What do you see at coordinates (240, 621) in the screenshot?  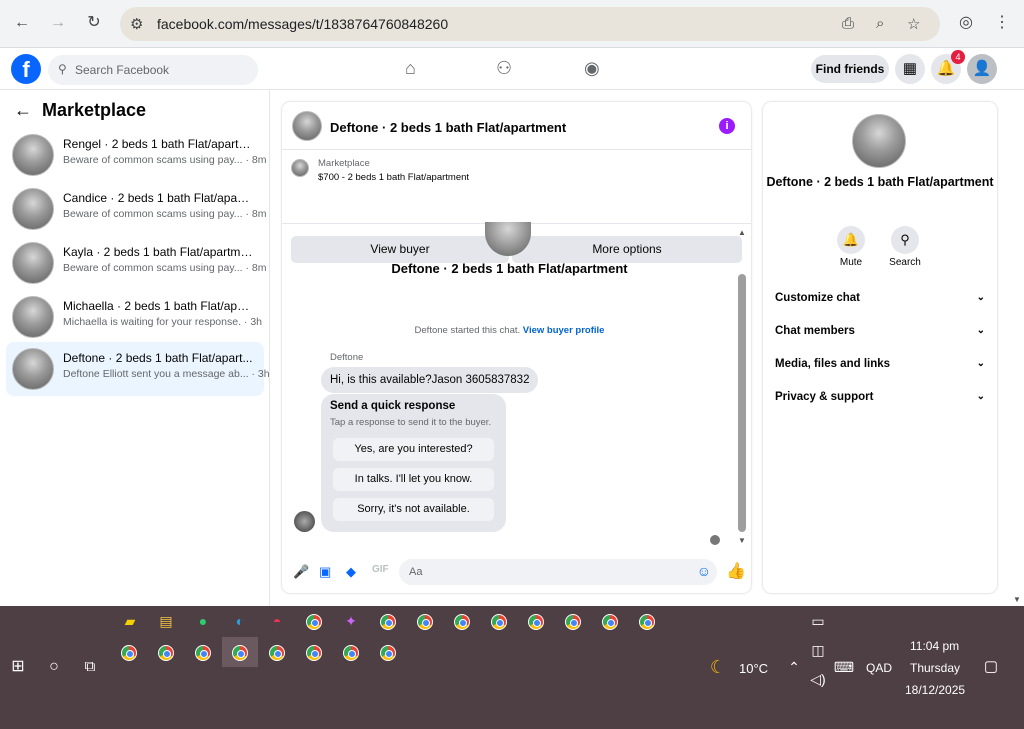 I see `edge-icon: ◐` at bounding box center [240, 621].